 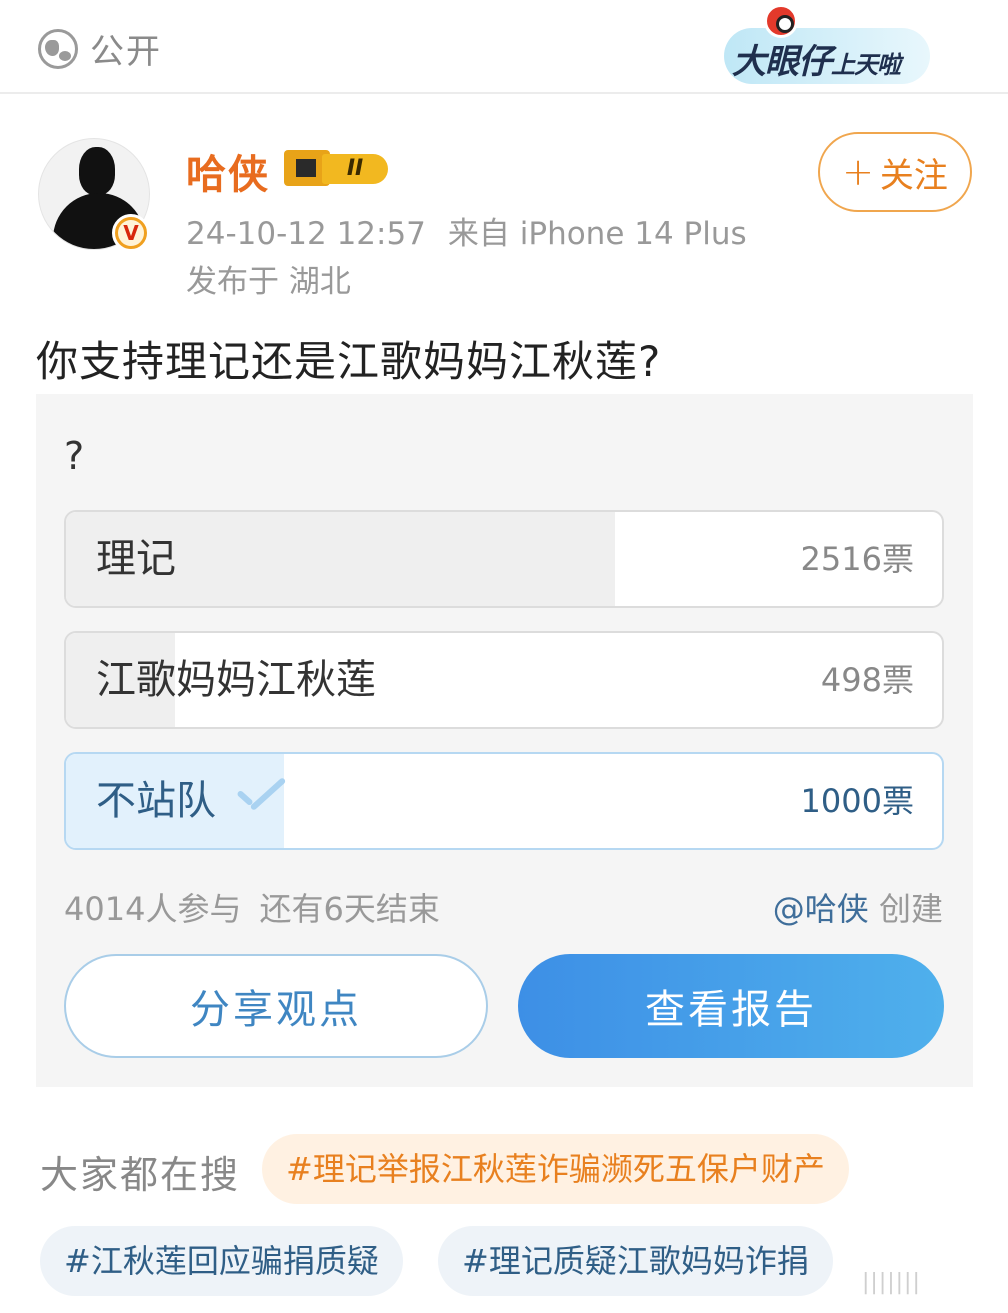 What do you see at coordinates (355, 169) in the screenshot?
I see `member-level-text: II` at bounding box center [355, 169].